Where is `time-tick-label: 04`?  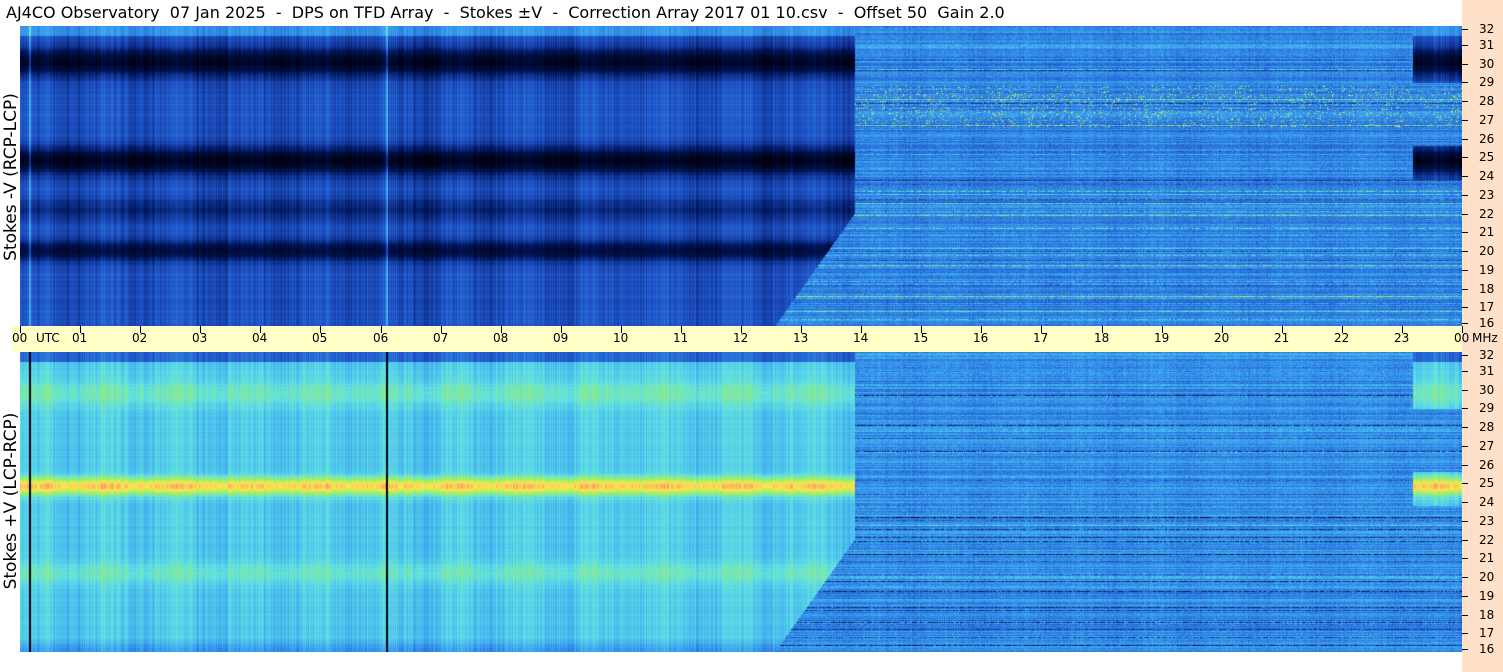 time-tick-label: 04 is located at coordinates (260, 338).